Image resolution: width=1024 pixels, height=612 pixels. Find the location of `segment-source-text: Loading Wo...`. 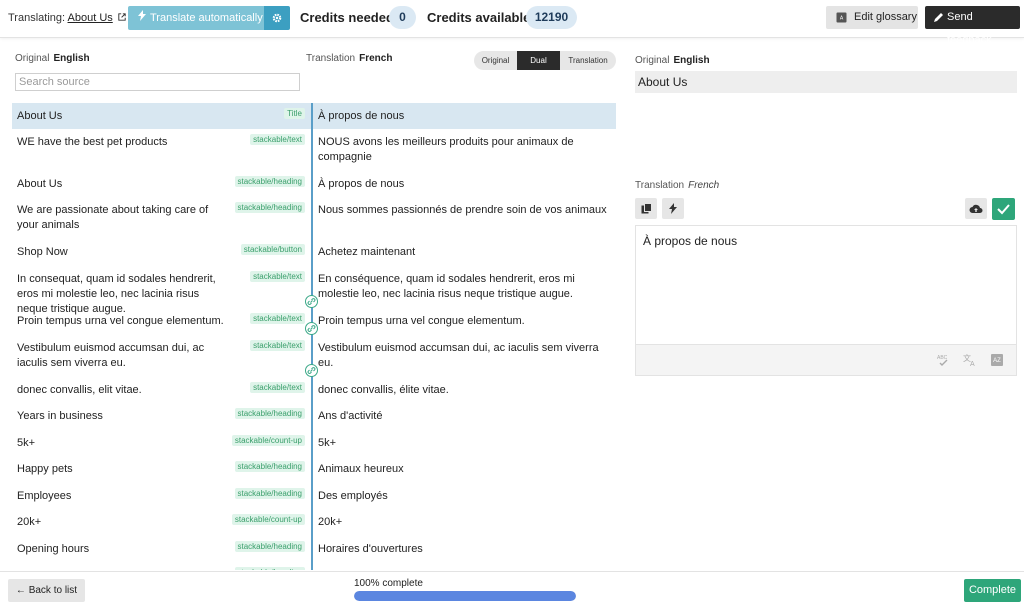

segment-source-text: Loading Wo... is located at coordinates (123, 569).